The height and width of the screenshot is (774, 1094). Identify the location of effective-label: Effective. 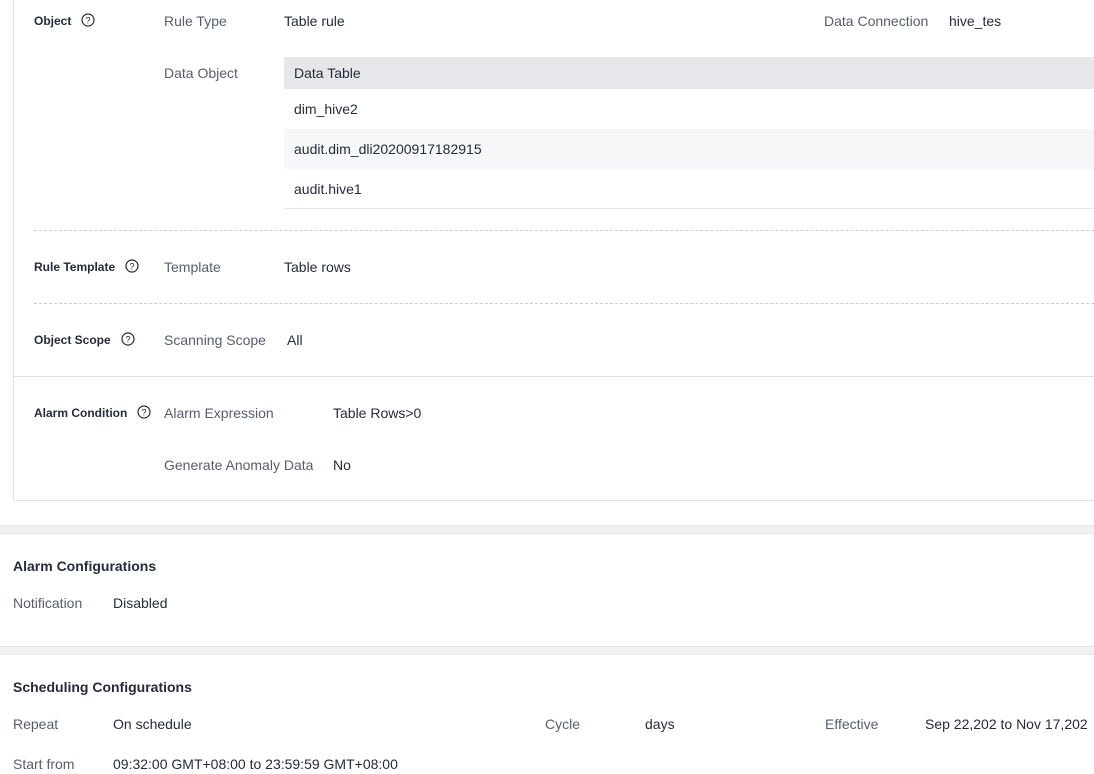
(852, 724).